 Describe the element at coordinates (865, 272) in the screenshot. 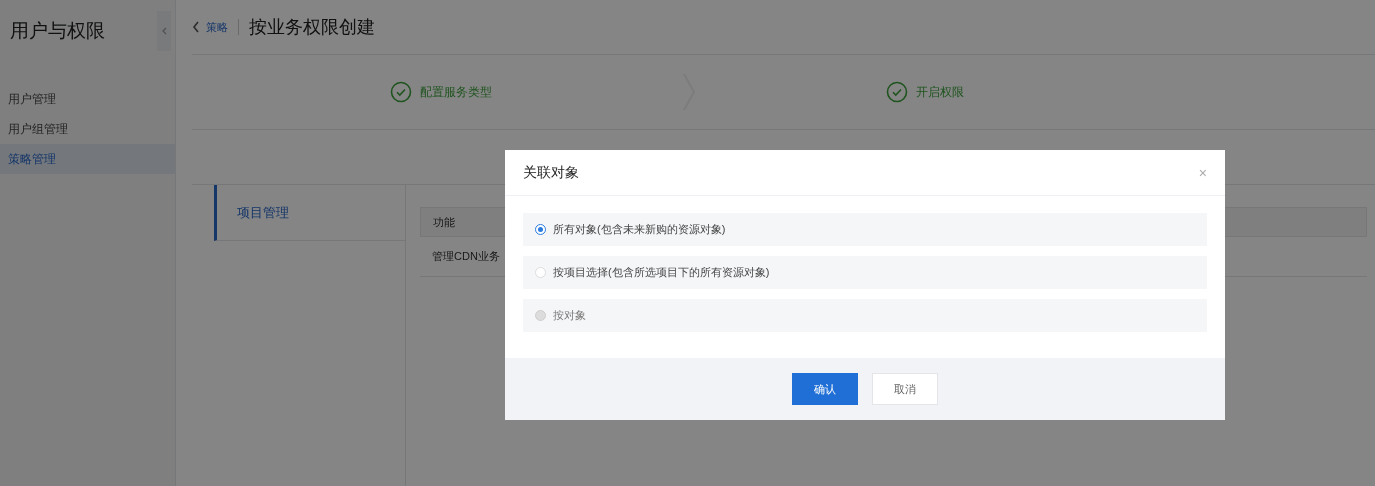

I see `radio-option: 按项目选择(包含所选项目下的所有资源对象)` at that location.